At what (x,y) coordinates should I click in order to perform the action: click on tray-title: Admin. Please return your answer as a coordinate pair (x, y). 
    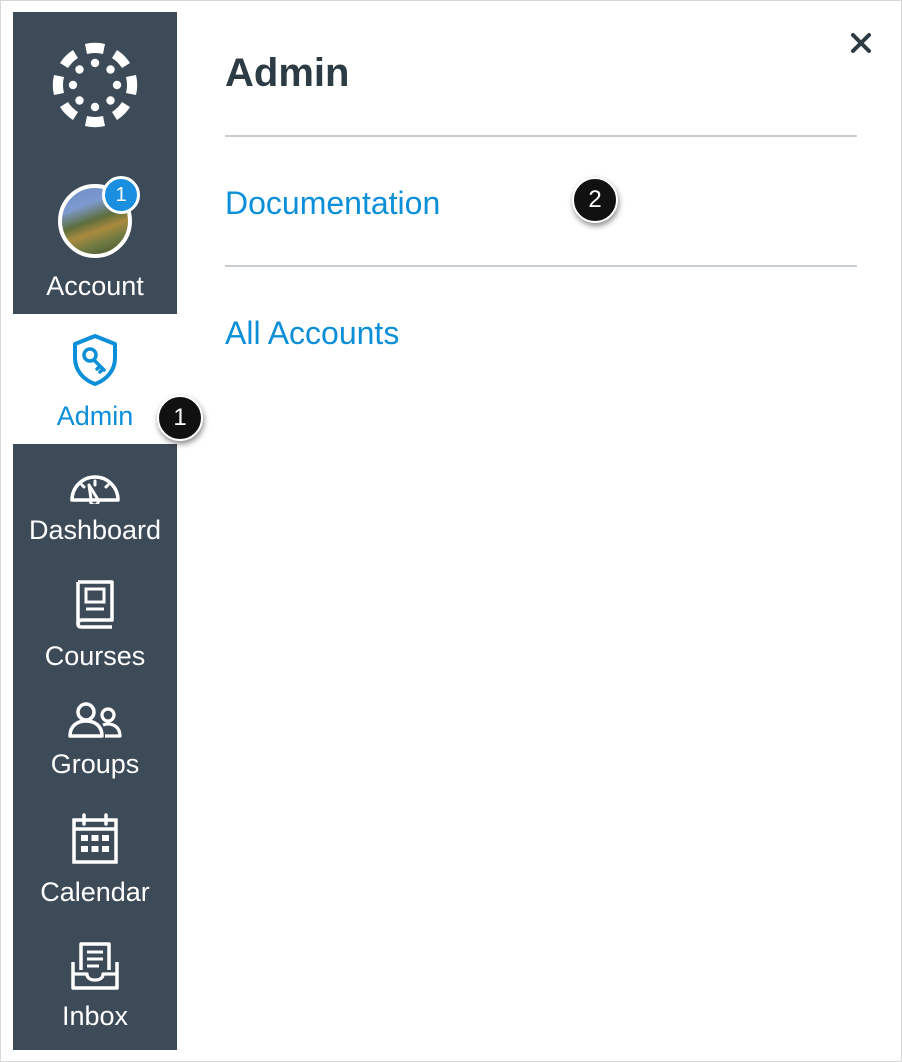
    Looking at the image, I should click on (287, 73).